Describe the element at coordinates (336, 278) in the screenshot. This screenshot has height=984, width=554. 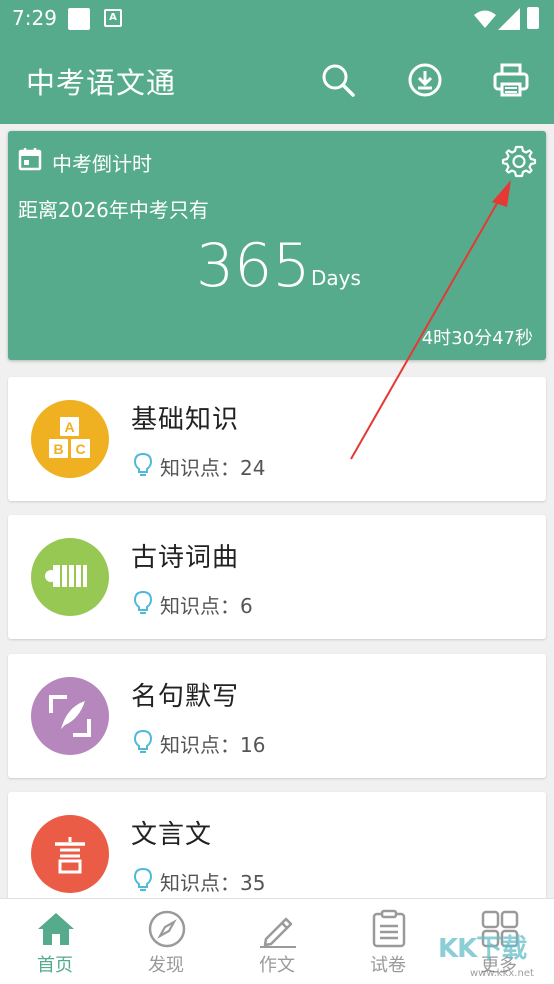
I see `countdown-unit: Days` at that location.